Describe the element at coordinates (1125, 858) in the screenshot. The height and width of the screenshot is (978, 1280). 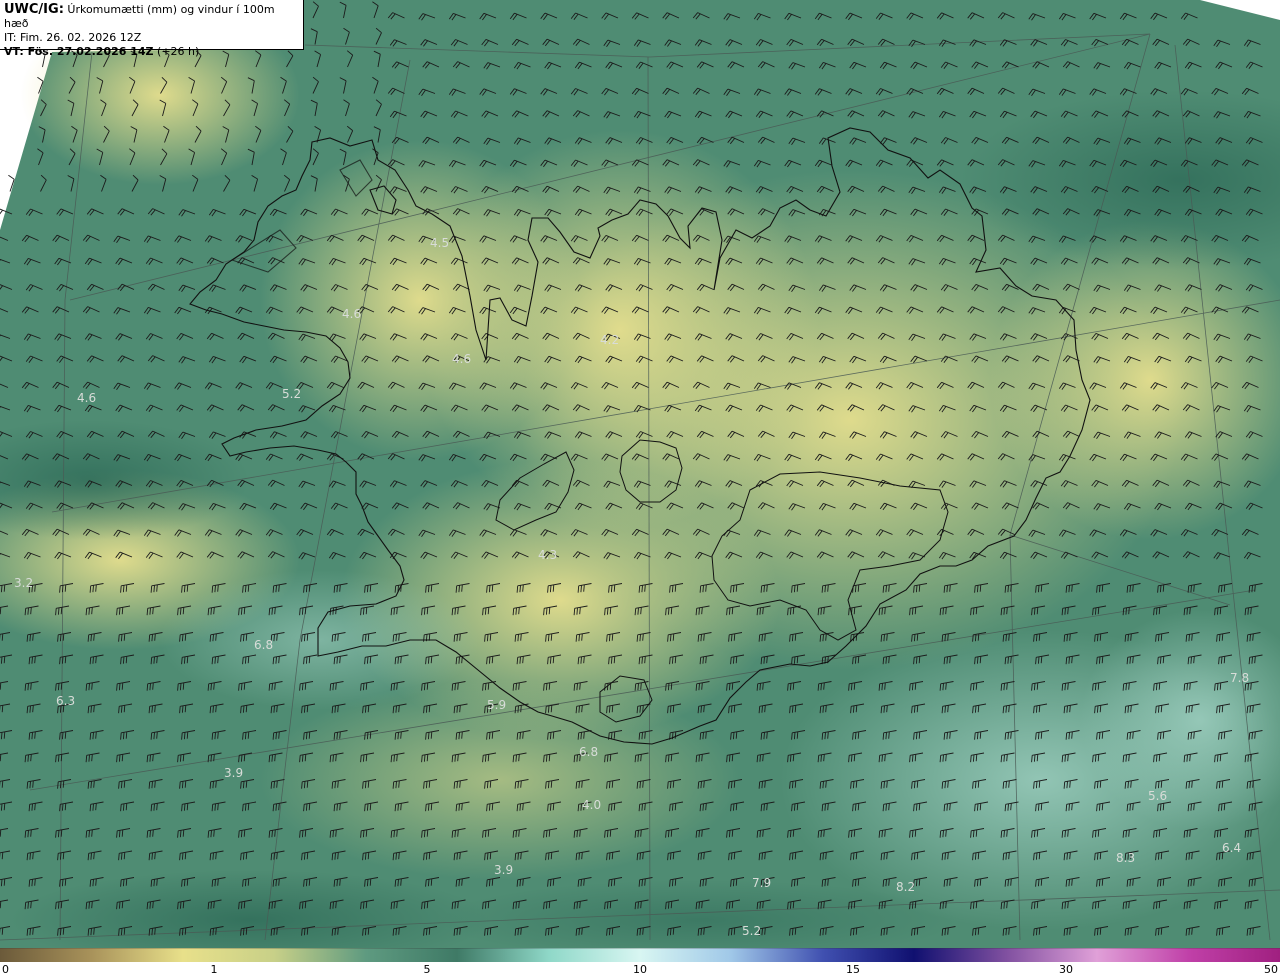
I see `map-value-label: 8.3` at that location.